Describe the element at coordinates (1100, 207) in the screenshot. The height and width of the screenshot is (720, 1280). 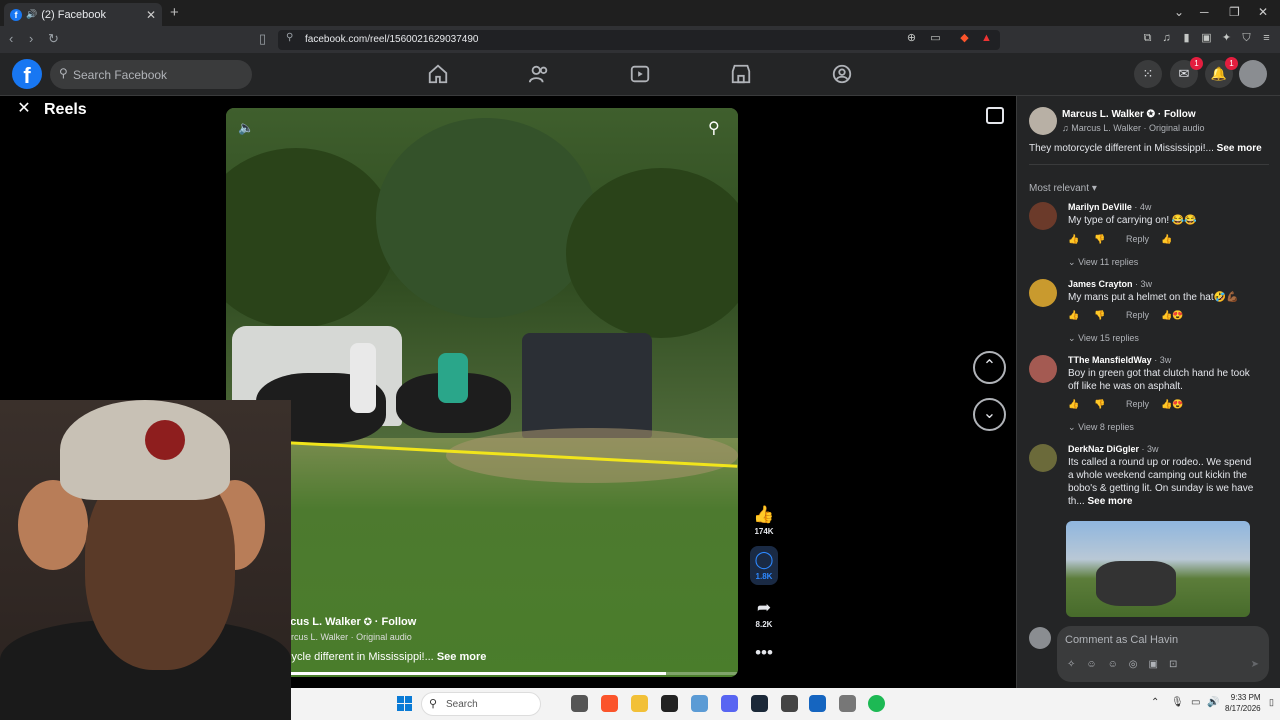
I see `commenter-name: Marilyn DeVille` at that location.